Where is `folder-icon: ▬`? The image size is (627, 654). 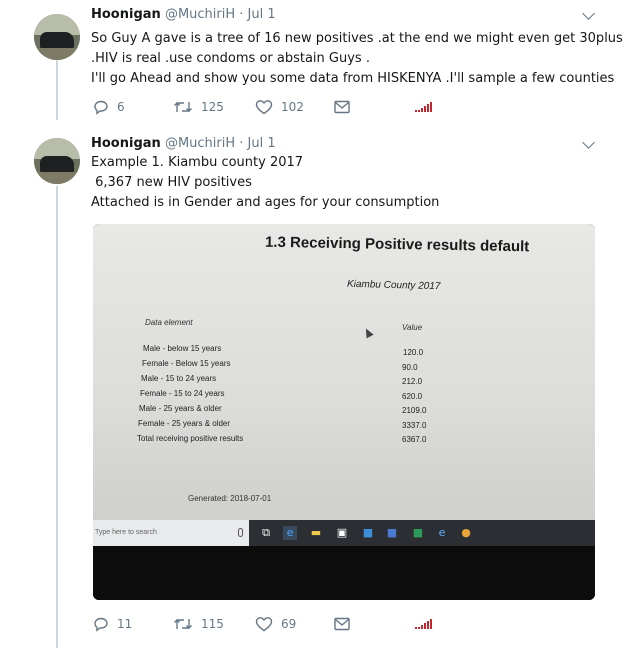 folder-icon: ▬ is located at coordinates (316, 532).